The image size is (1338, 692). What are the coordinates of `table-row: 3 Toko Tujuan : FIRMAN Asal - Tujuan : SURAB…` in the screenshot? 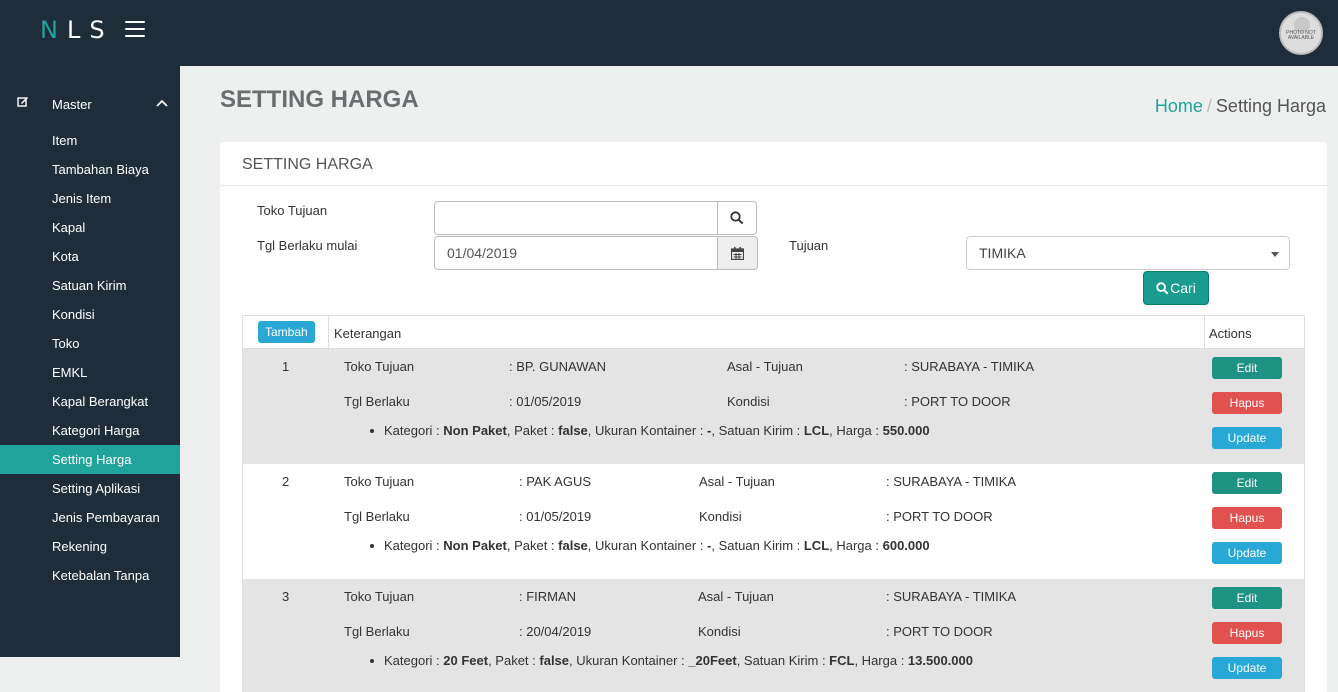 It's located at (773, 635).